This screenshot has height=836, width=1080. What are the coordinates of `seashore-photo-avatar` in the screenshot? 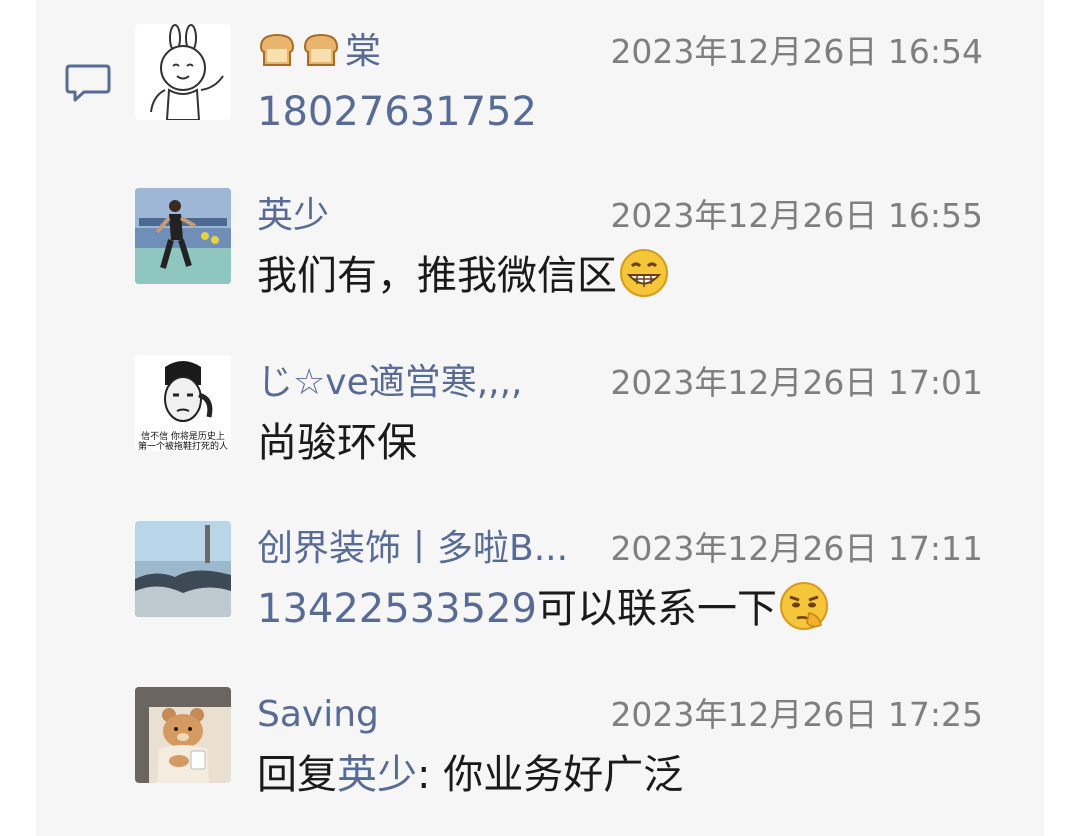 It's located at (183, 569).